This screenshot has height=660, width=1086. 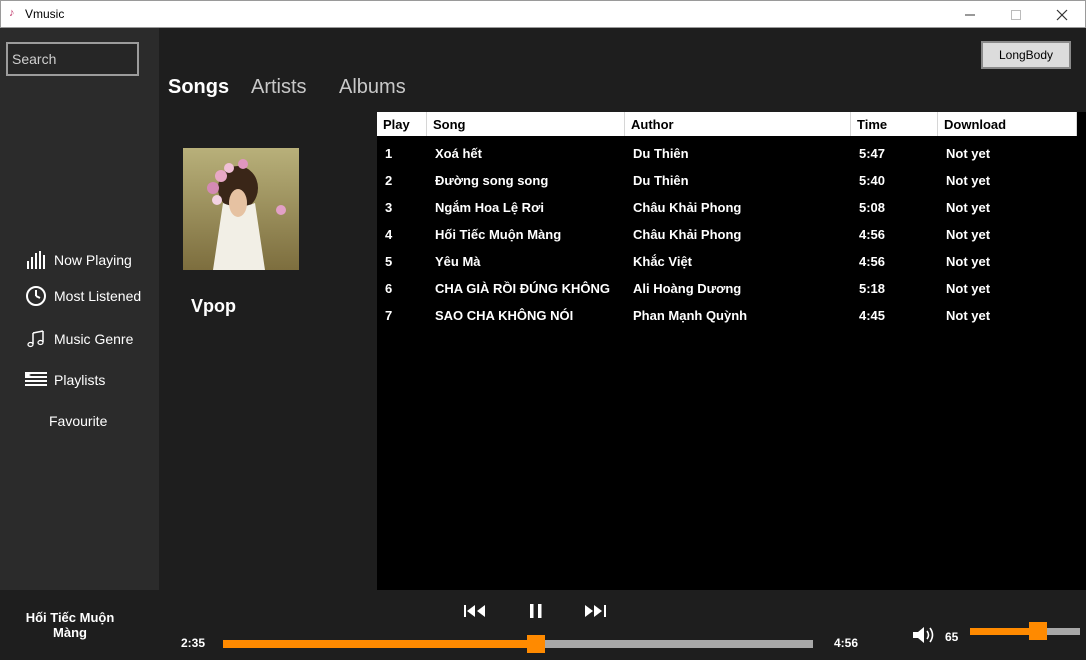 I want to click on previous-icon, so click(x=474, y=611).